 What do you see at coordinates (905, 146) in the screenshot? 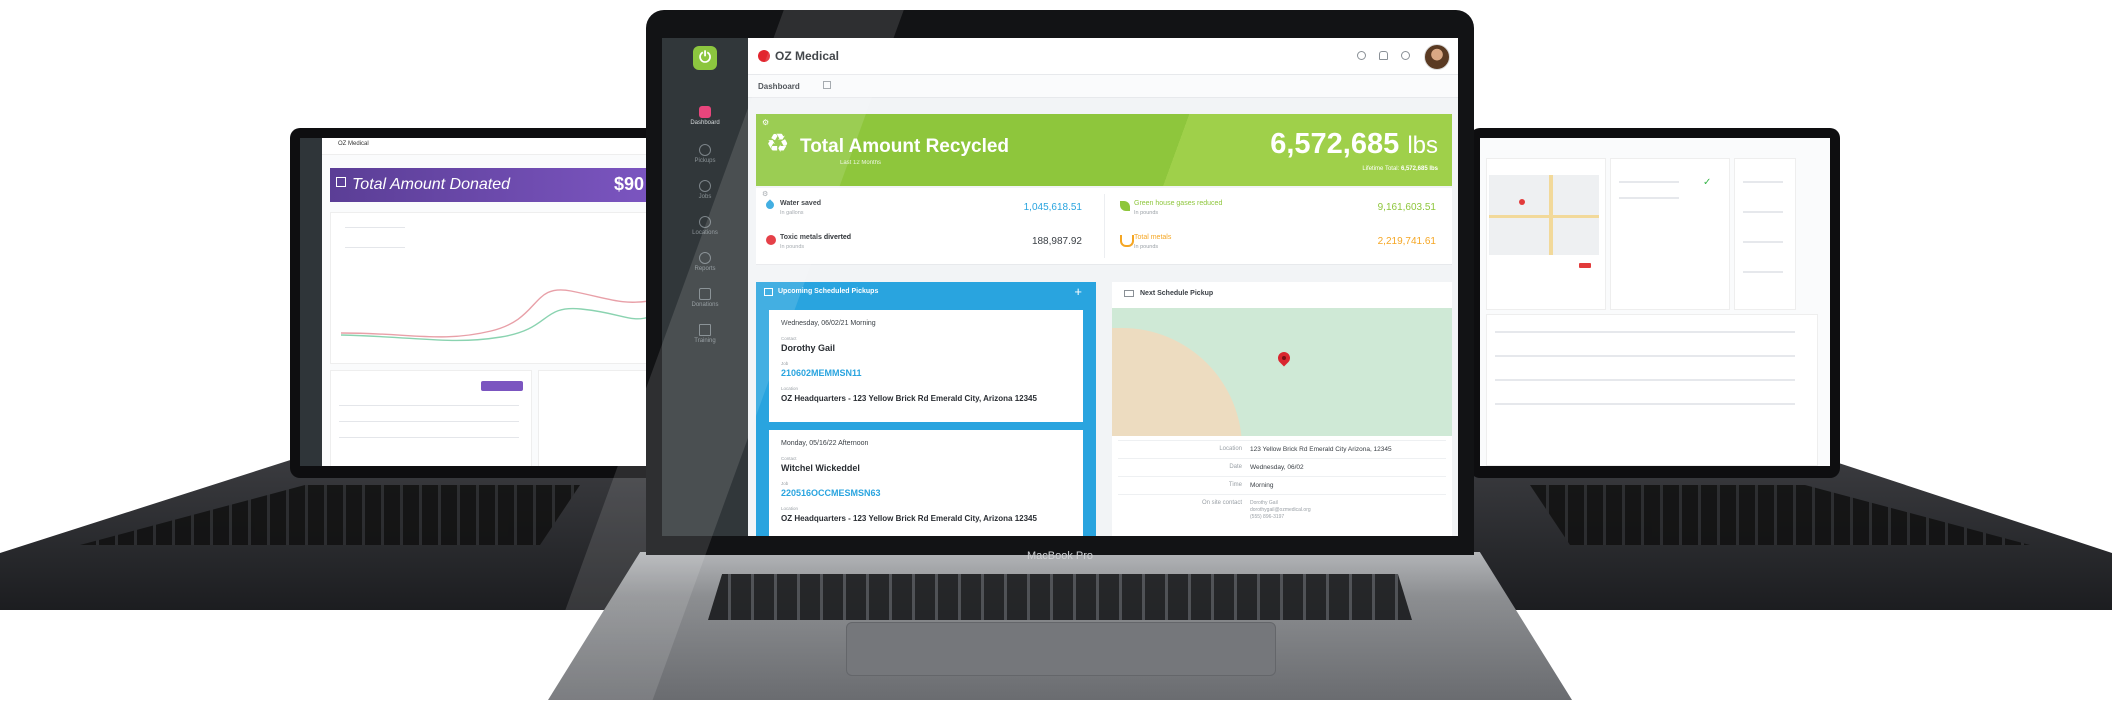
I see `hero-title: Total Amount Recycled` at bounding box center [905, 146].